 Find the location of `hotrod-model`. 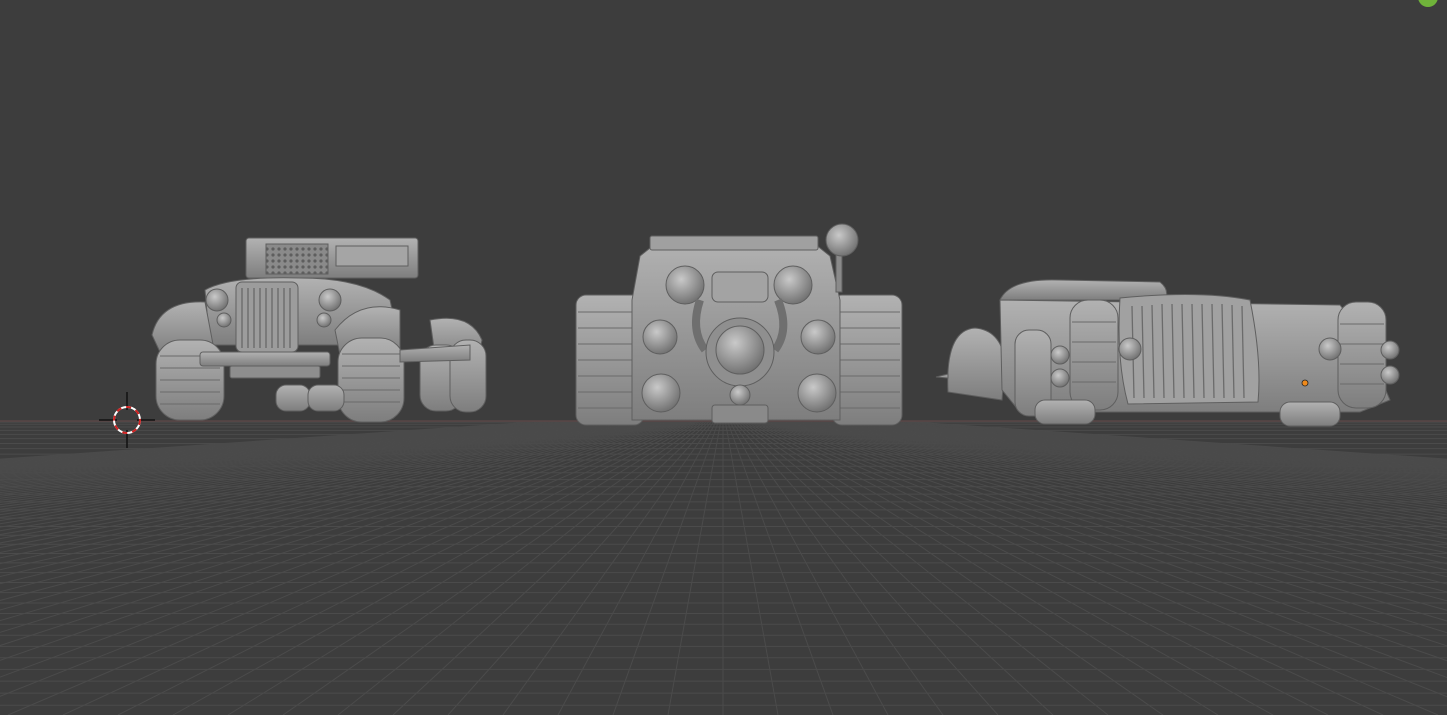

hotrod-model is located at coordinates (1167, 353).